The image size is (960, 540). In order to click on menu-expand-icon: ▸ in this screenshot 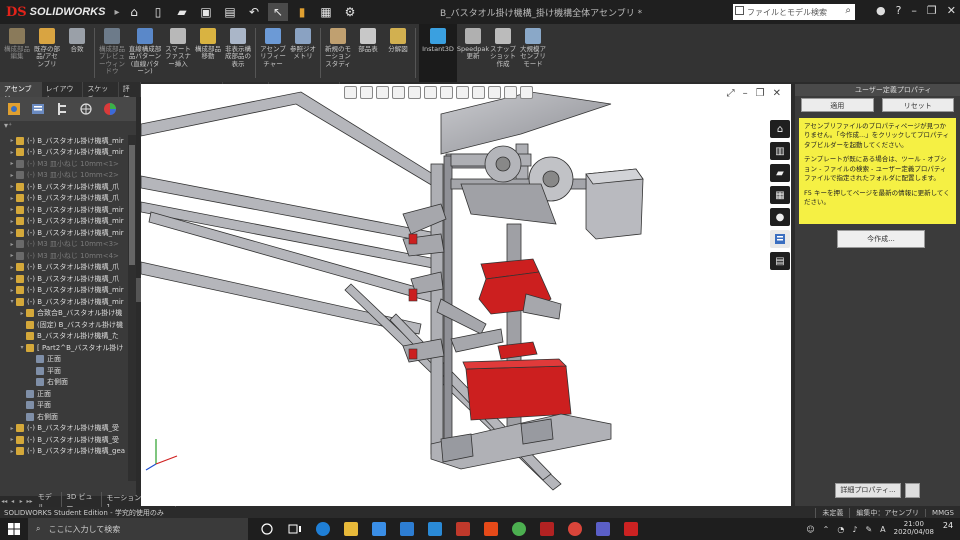, I will do `click(116, 12)`.